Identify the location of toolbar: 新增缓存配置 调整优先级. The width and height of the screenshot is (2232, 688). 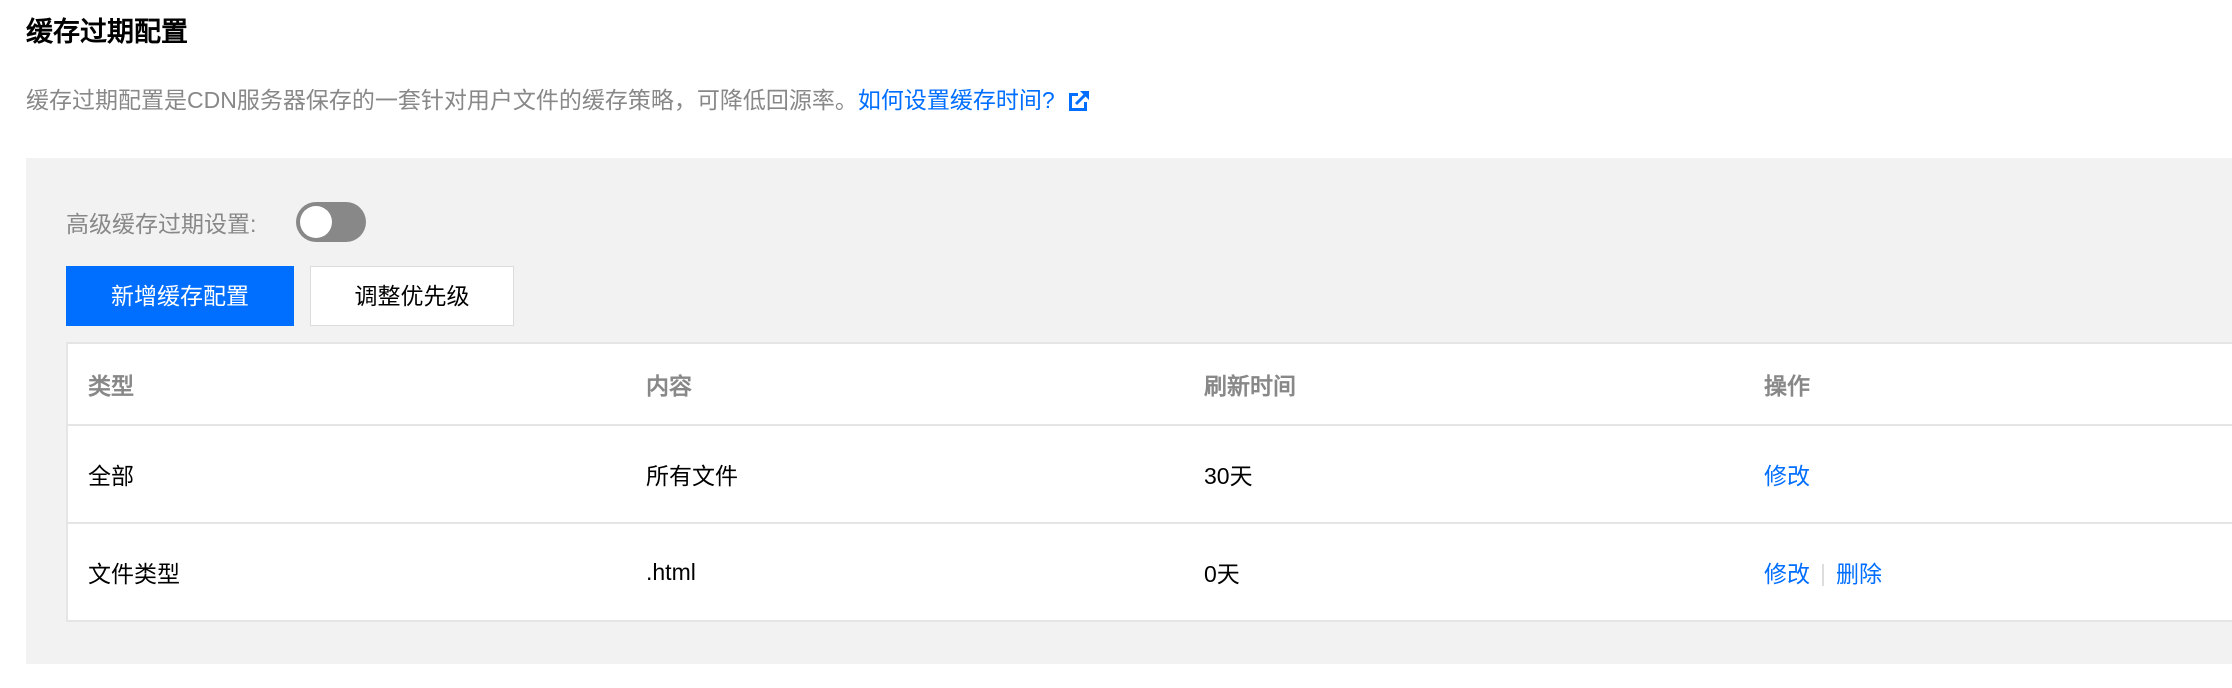
(290, 296).